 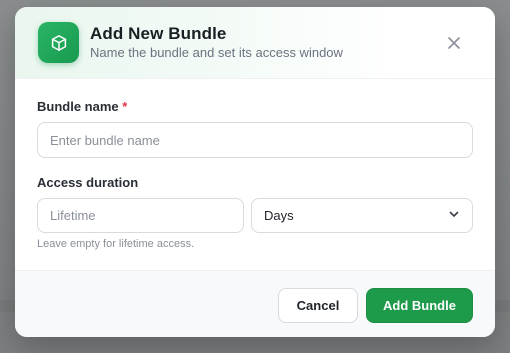 What do you see at coordinates (88, 182) in the screenshot?
I see `access-duration-label: Access duration` at bounding box center [88, 182].